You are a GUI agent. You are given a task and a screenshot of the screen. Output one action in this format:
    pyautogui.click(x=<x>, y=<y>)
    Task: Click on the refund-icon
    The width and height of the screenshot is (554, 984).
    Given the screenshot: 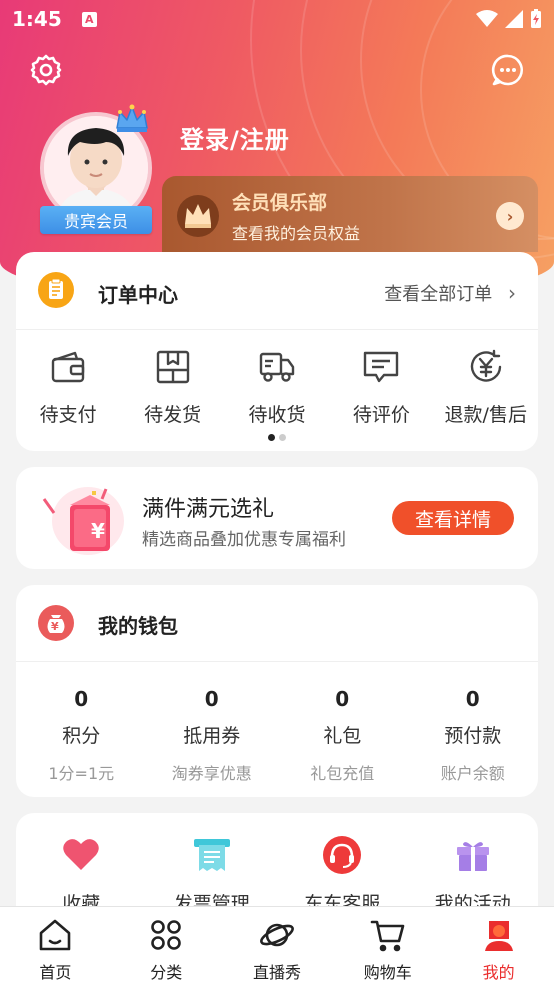 What is the action you would take?
    pyautogui.click(x=485, y=365)
    